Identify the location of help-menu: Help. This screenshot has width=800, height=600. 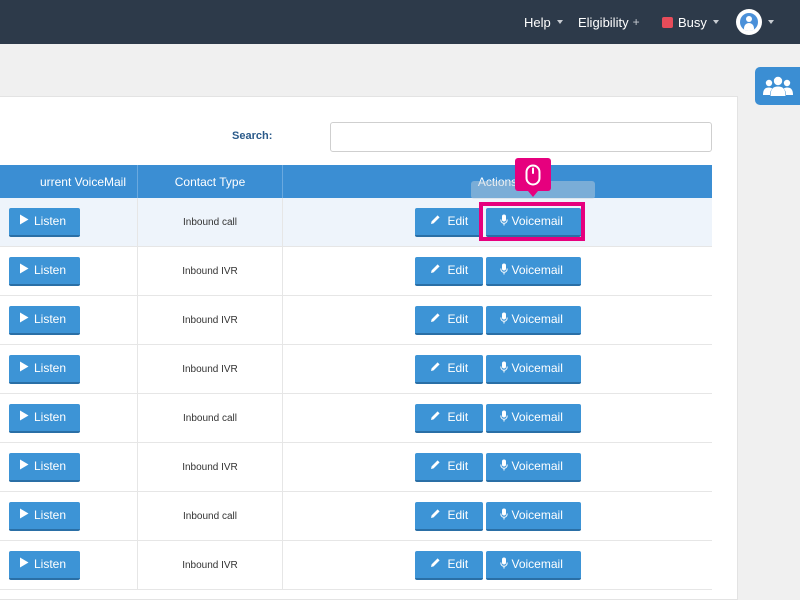
(543, 22).